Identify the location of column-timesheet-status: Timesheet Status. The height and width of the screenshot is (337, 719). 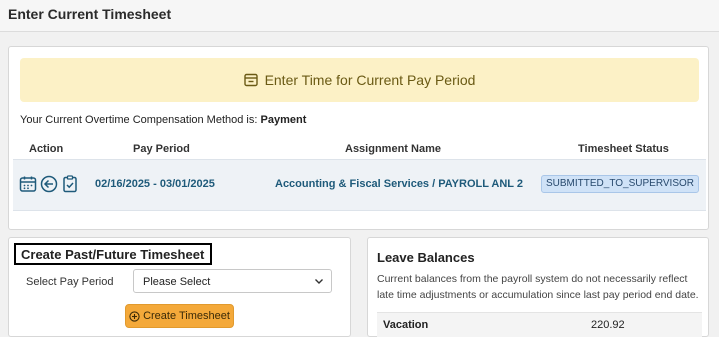
(623, 149).